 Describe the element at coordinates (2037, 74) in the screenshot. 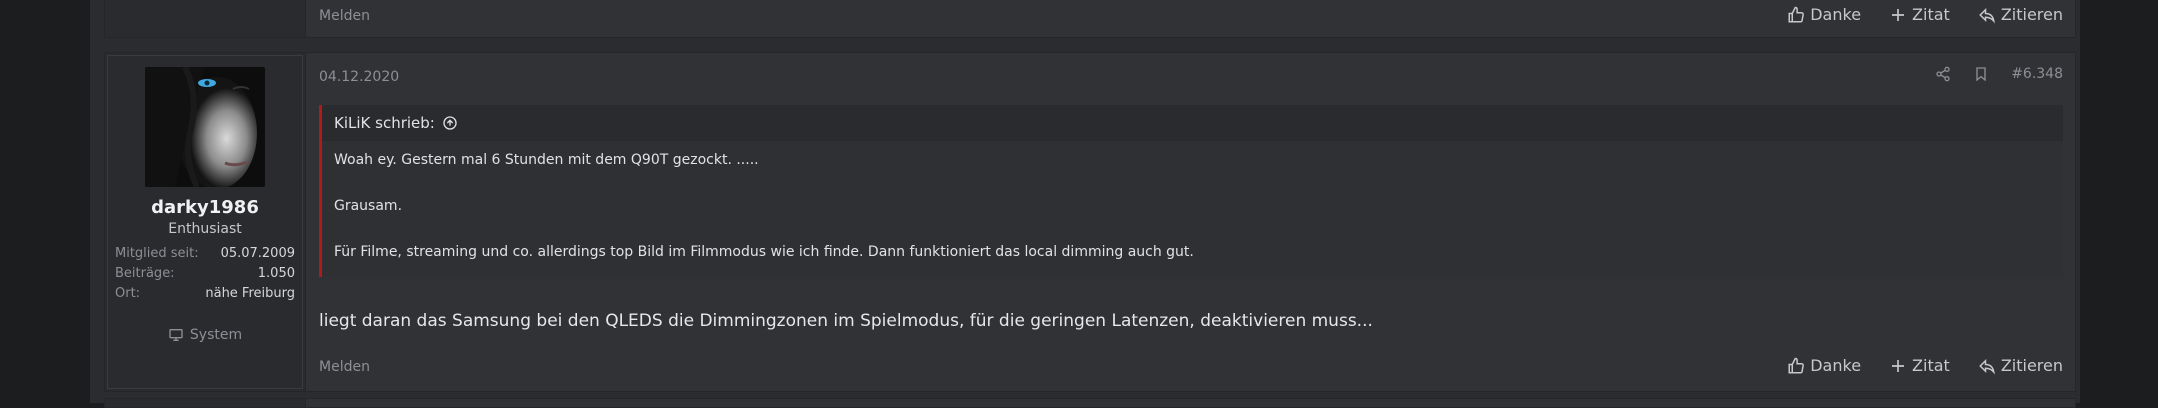

I see `post-number: #6.348` at that location.